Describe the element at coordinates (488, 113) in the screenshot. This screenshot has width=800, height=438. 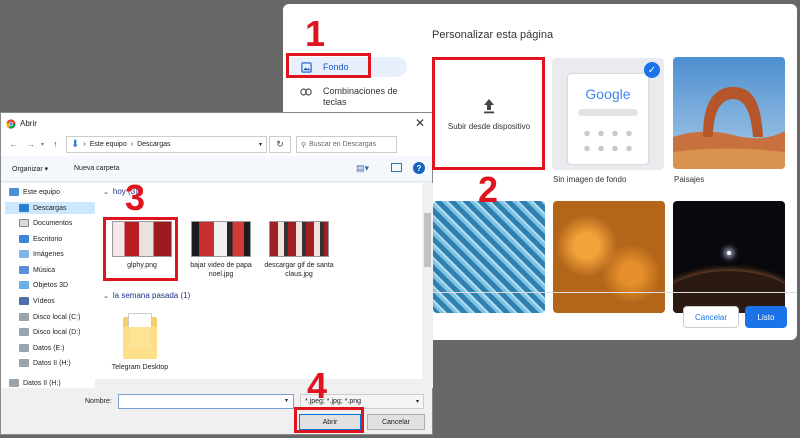
I see `highlight-upload` at that location.